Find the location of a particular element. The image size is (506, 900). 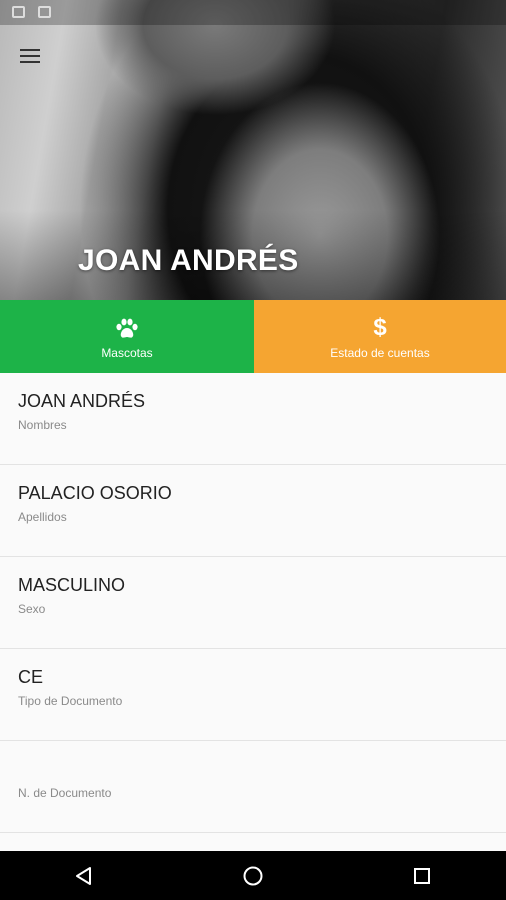

field-value: JOAN ANDRÉS is located at coordinates (82, 401).